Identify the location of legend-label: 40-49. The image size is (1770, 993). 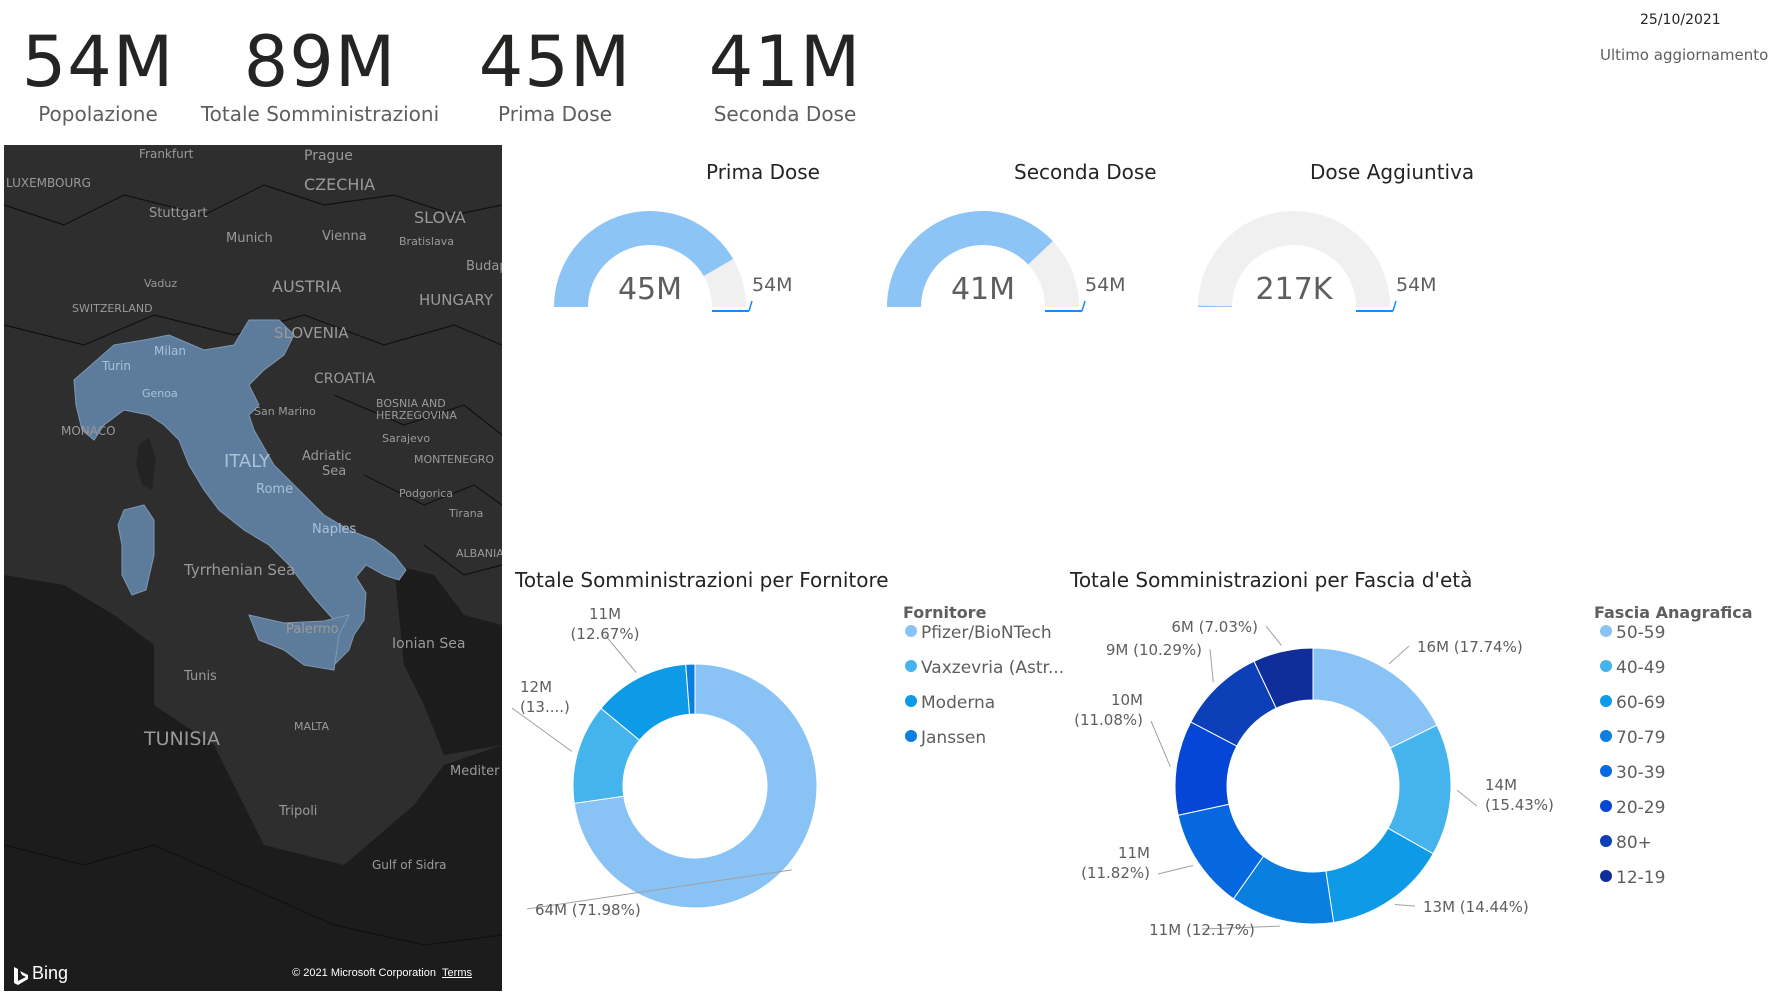
(1641, 668).